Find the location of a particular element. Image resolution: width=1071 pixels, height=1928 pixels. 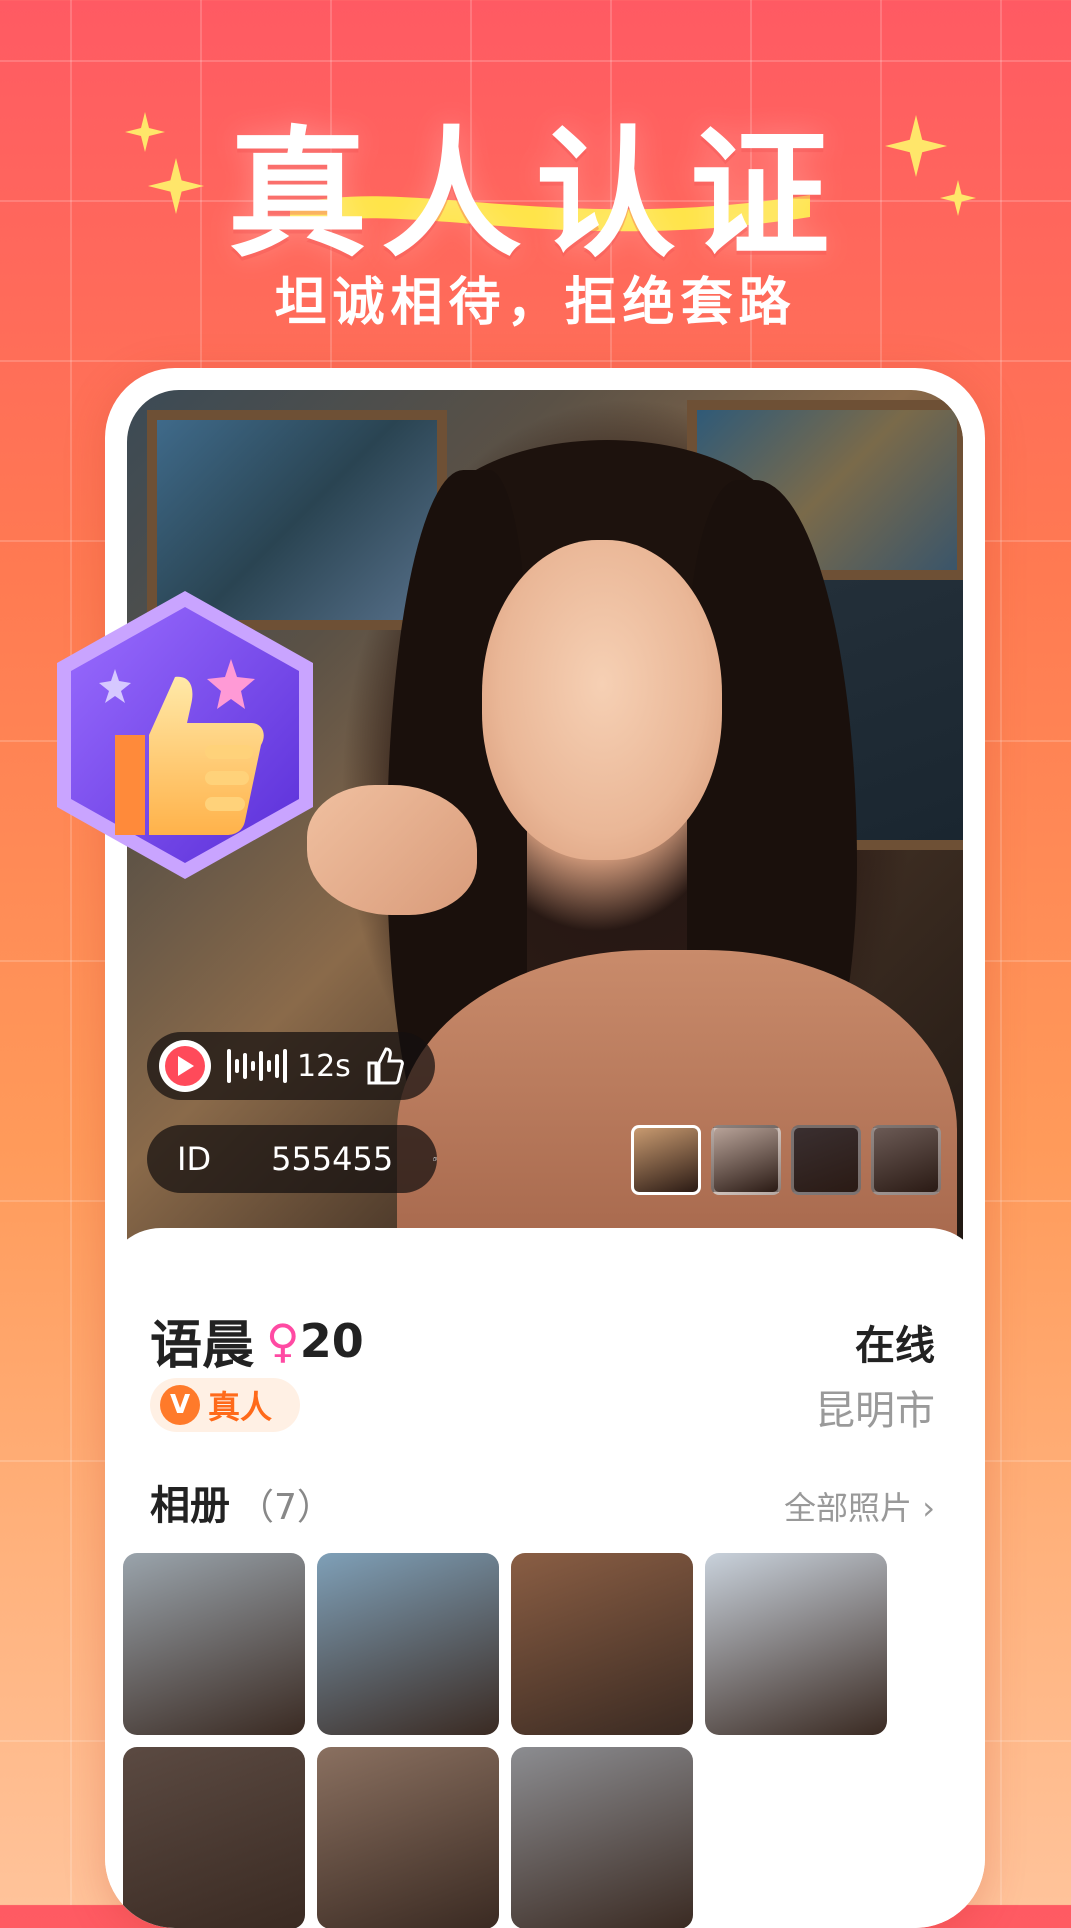

voice-intro-pill: 12s is located at coordinates (291, 1066).